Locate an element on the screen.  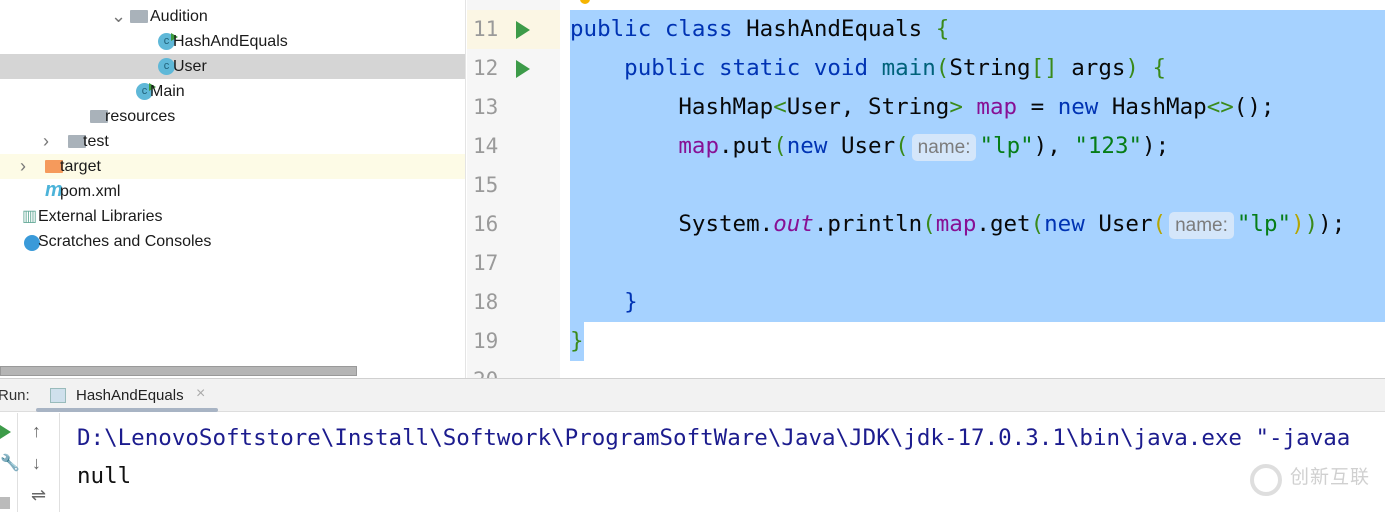
code-token: ); is located at coordinates (1156, 146).